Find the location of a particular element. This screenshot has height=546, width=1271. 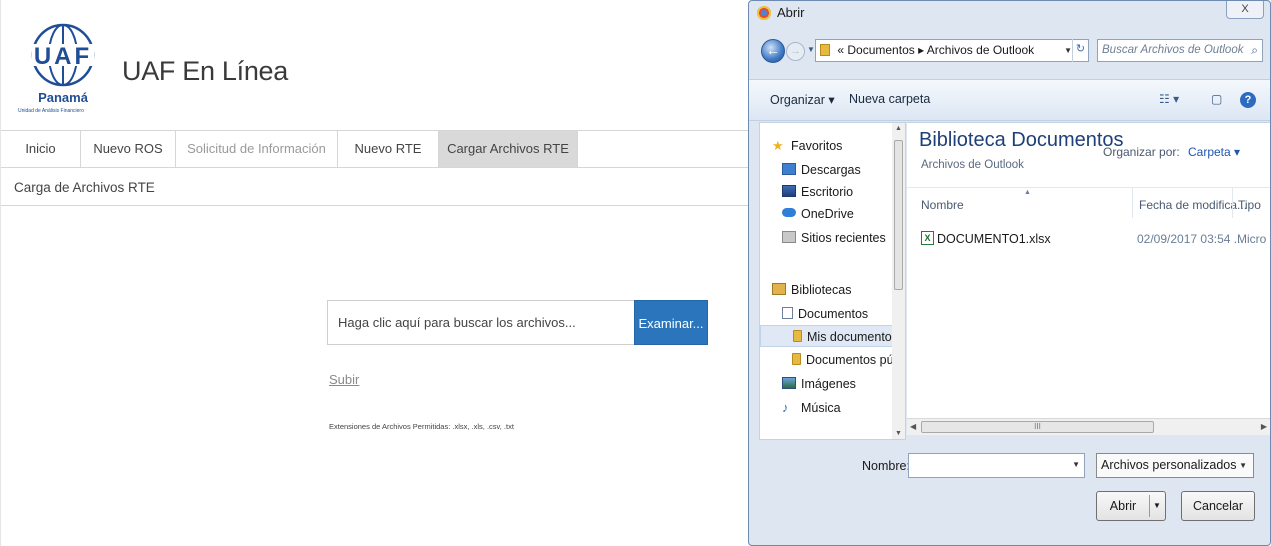

refresh-icon: ↻ is located at coordinates (1080, 50).